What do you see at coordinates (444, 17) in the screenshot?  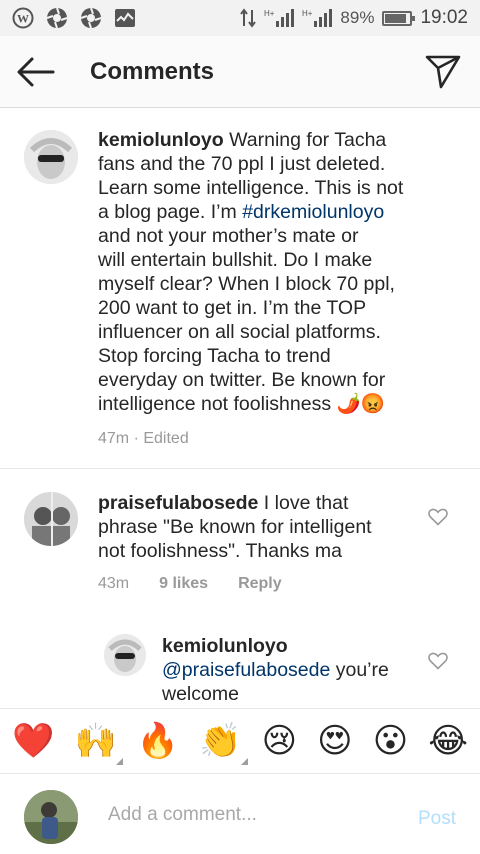 I see `clock: 19:02` at bounding box center [444, 17].